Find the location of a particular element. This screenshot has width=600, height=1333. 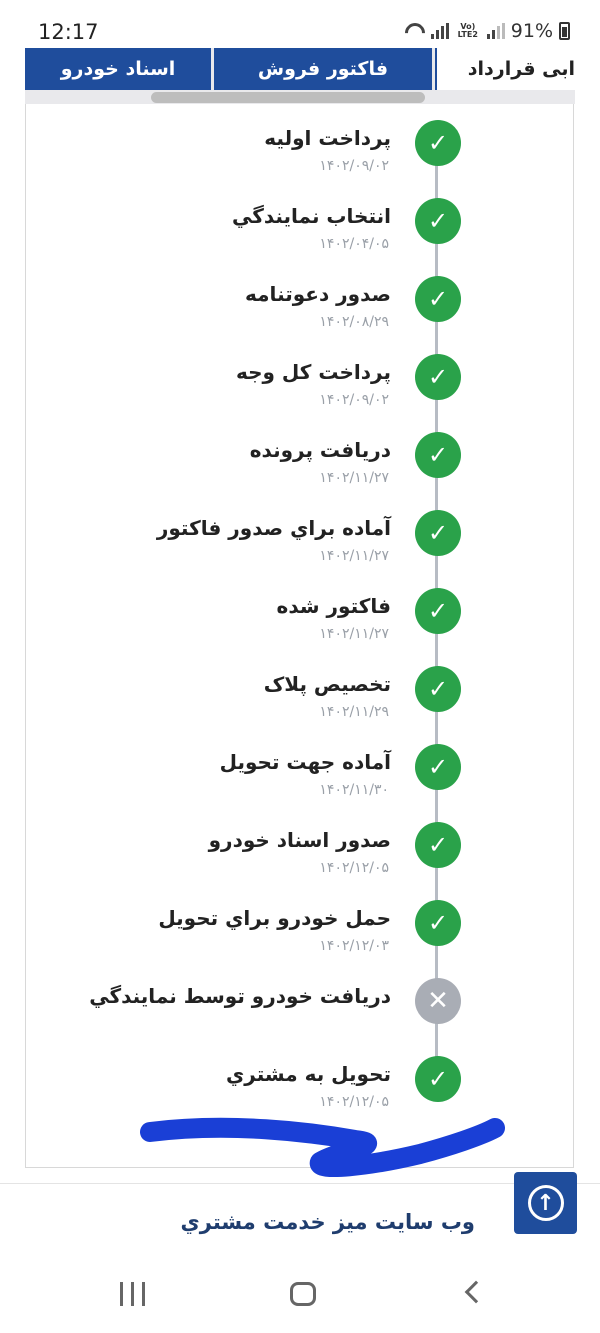

step-title: پرداخت اوليه is located at coordinates (327, 138).